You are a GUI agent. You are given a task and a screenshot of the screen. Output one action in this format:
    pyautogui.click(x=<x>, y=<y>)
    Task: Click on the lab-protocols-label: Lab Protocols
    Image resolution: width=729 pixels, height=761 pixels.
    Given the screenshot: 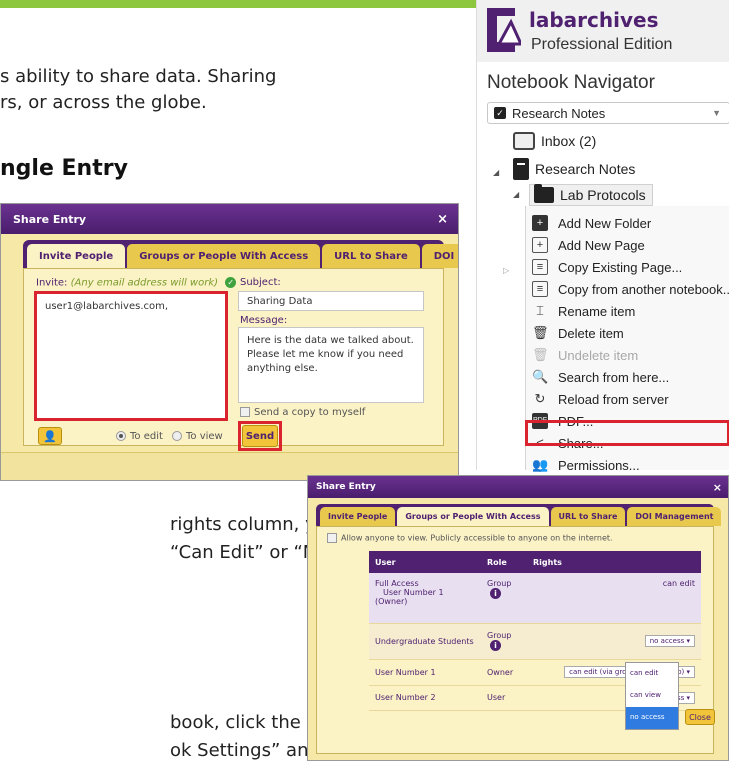 What is the action you would take?
    pyautogui.click(x=603, y=195)
    